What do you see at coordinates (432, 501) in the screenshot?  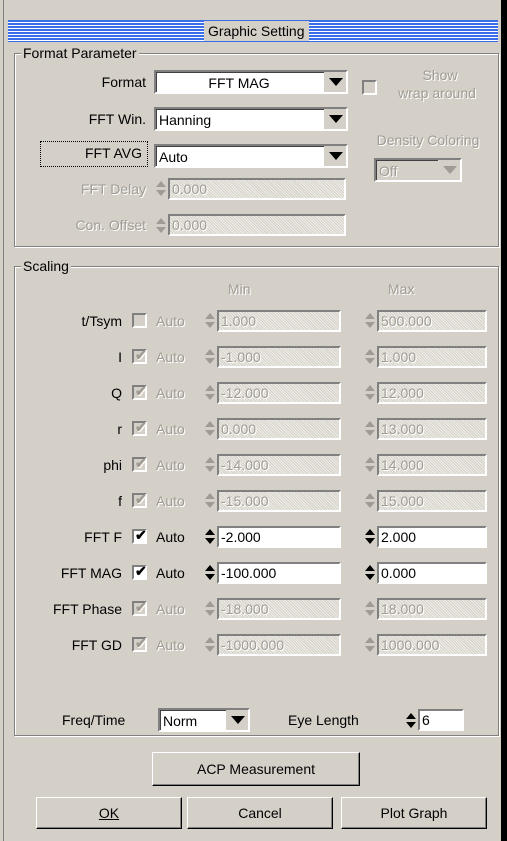 I see `max-field: 15.000` at bounding box center [432, 501].